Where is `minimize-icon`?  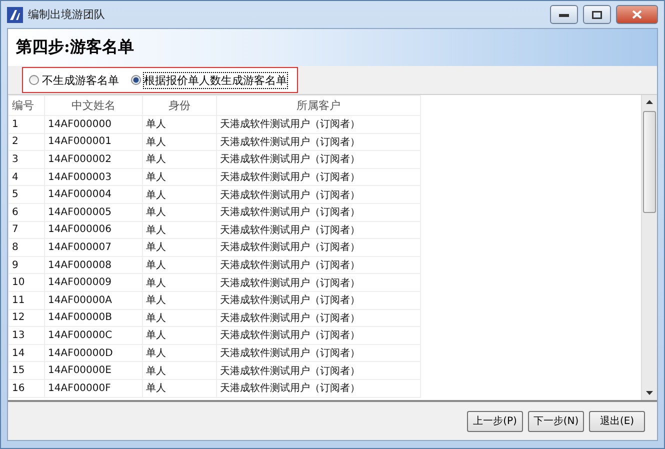 minimize-icon is located at coordinates (564, 14).